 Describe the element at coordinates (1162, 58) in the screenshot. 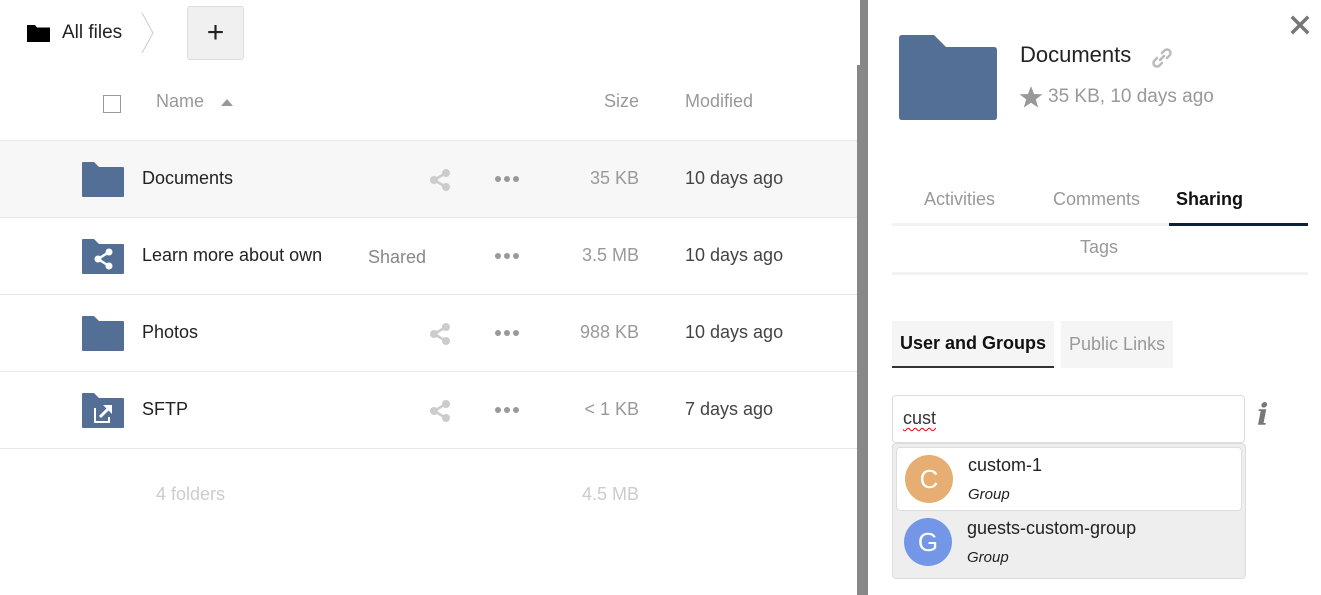

I see `permalink-icon` at that location.